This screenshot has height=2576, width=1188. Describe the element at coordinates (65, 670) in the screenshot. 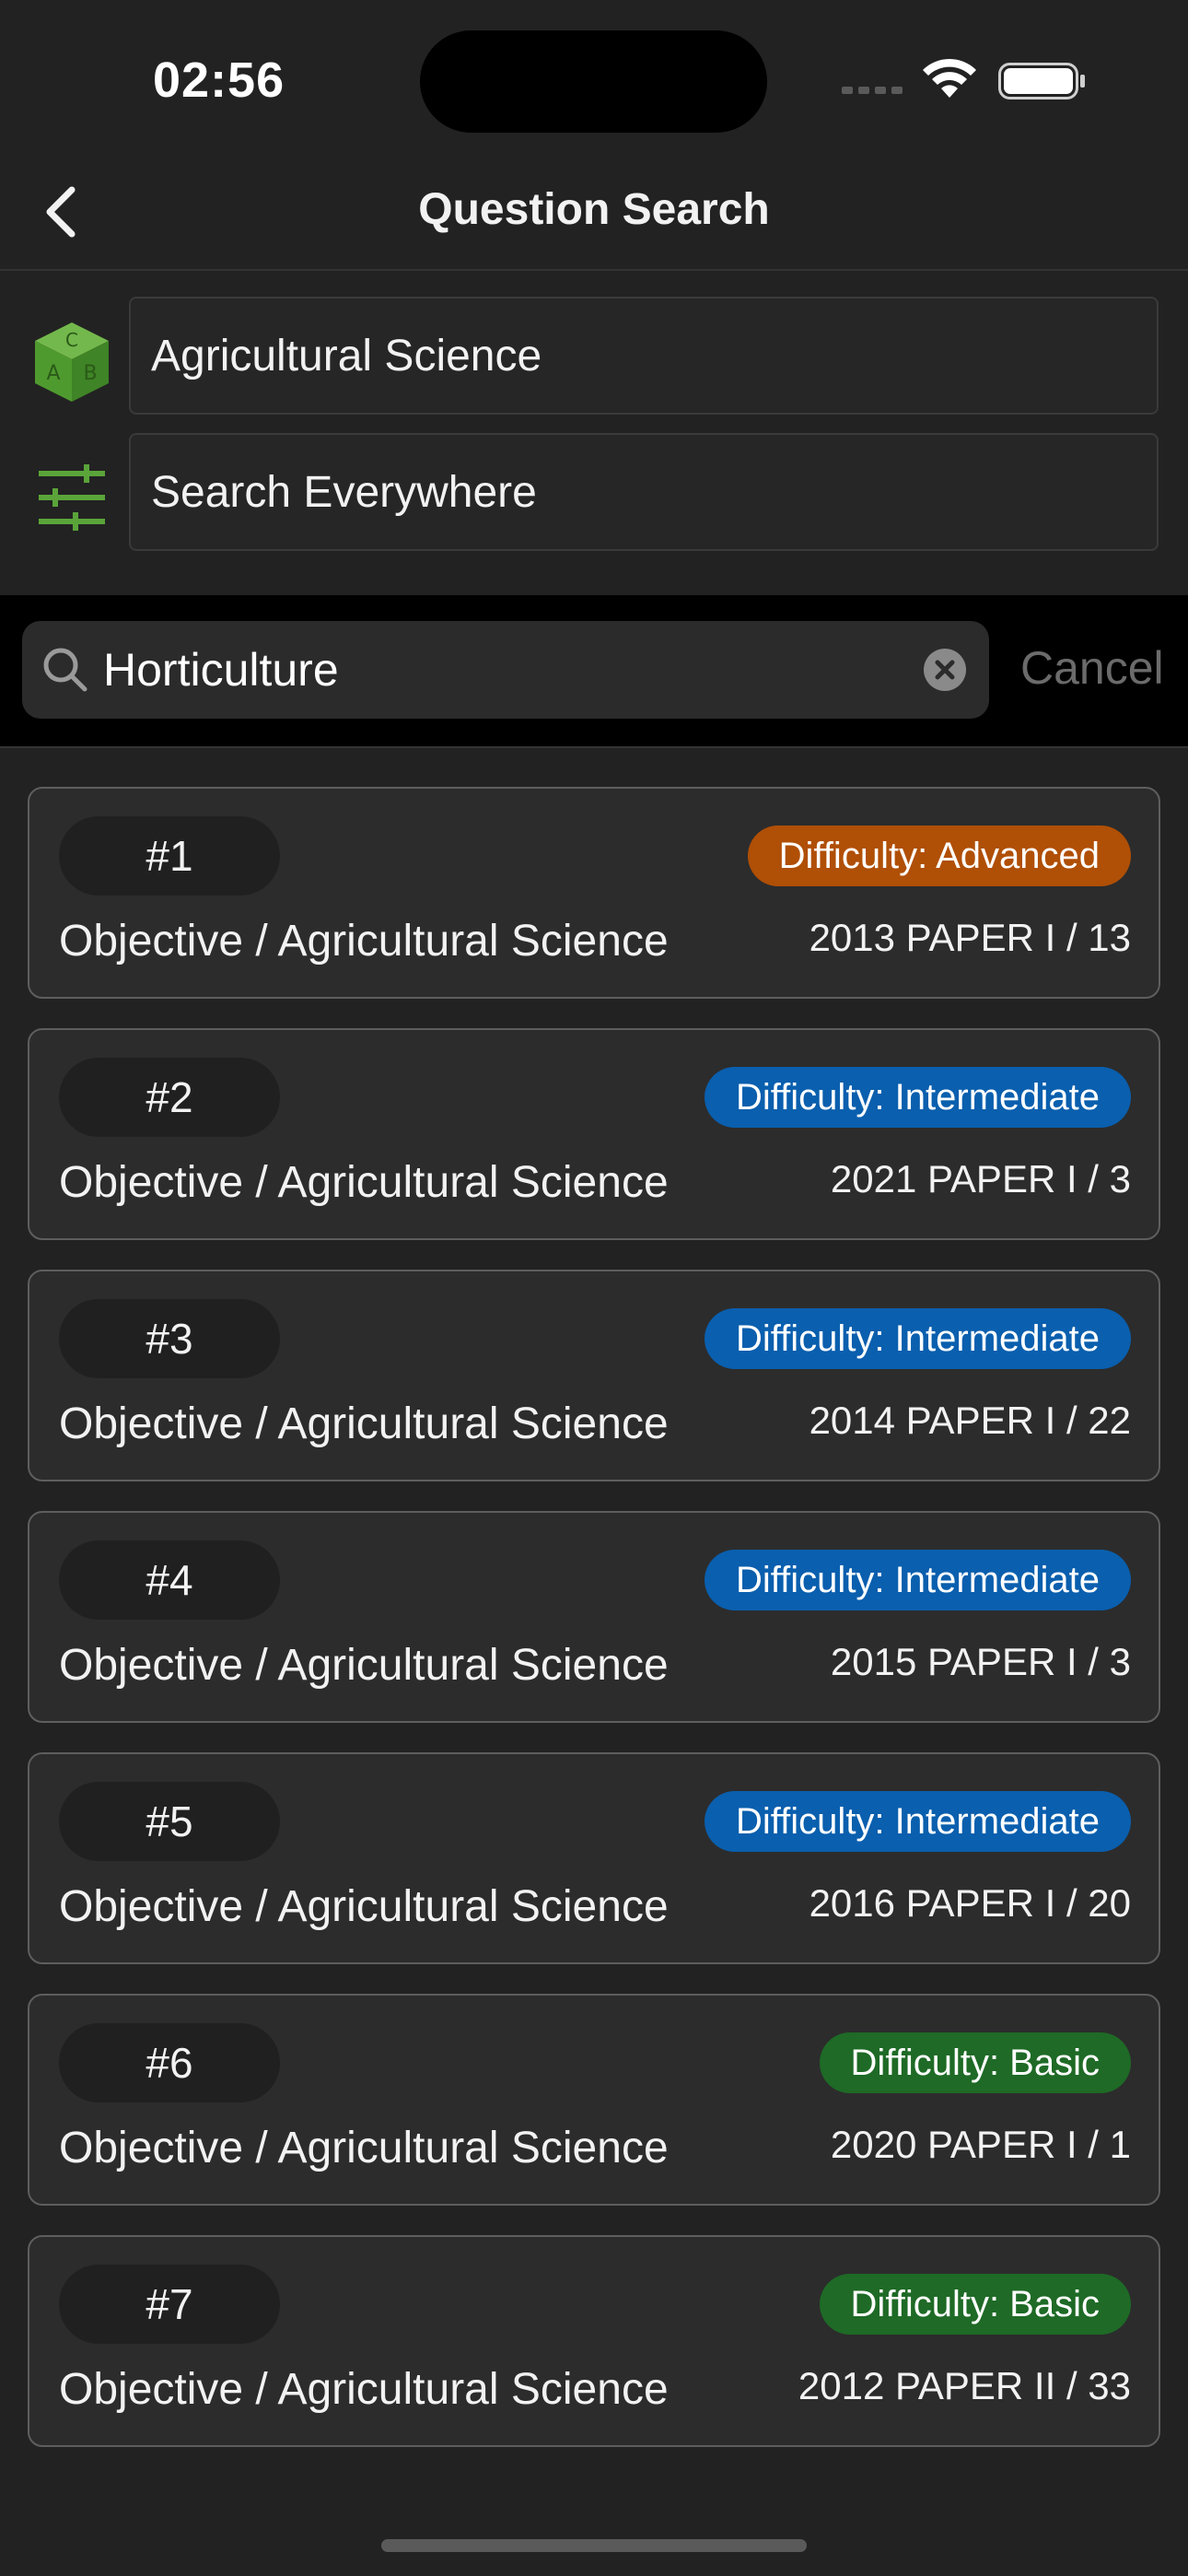

I see `search-icon` at that location.